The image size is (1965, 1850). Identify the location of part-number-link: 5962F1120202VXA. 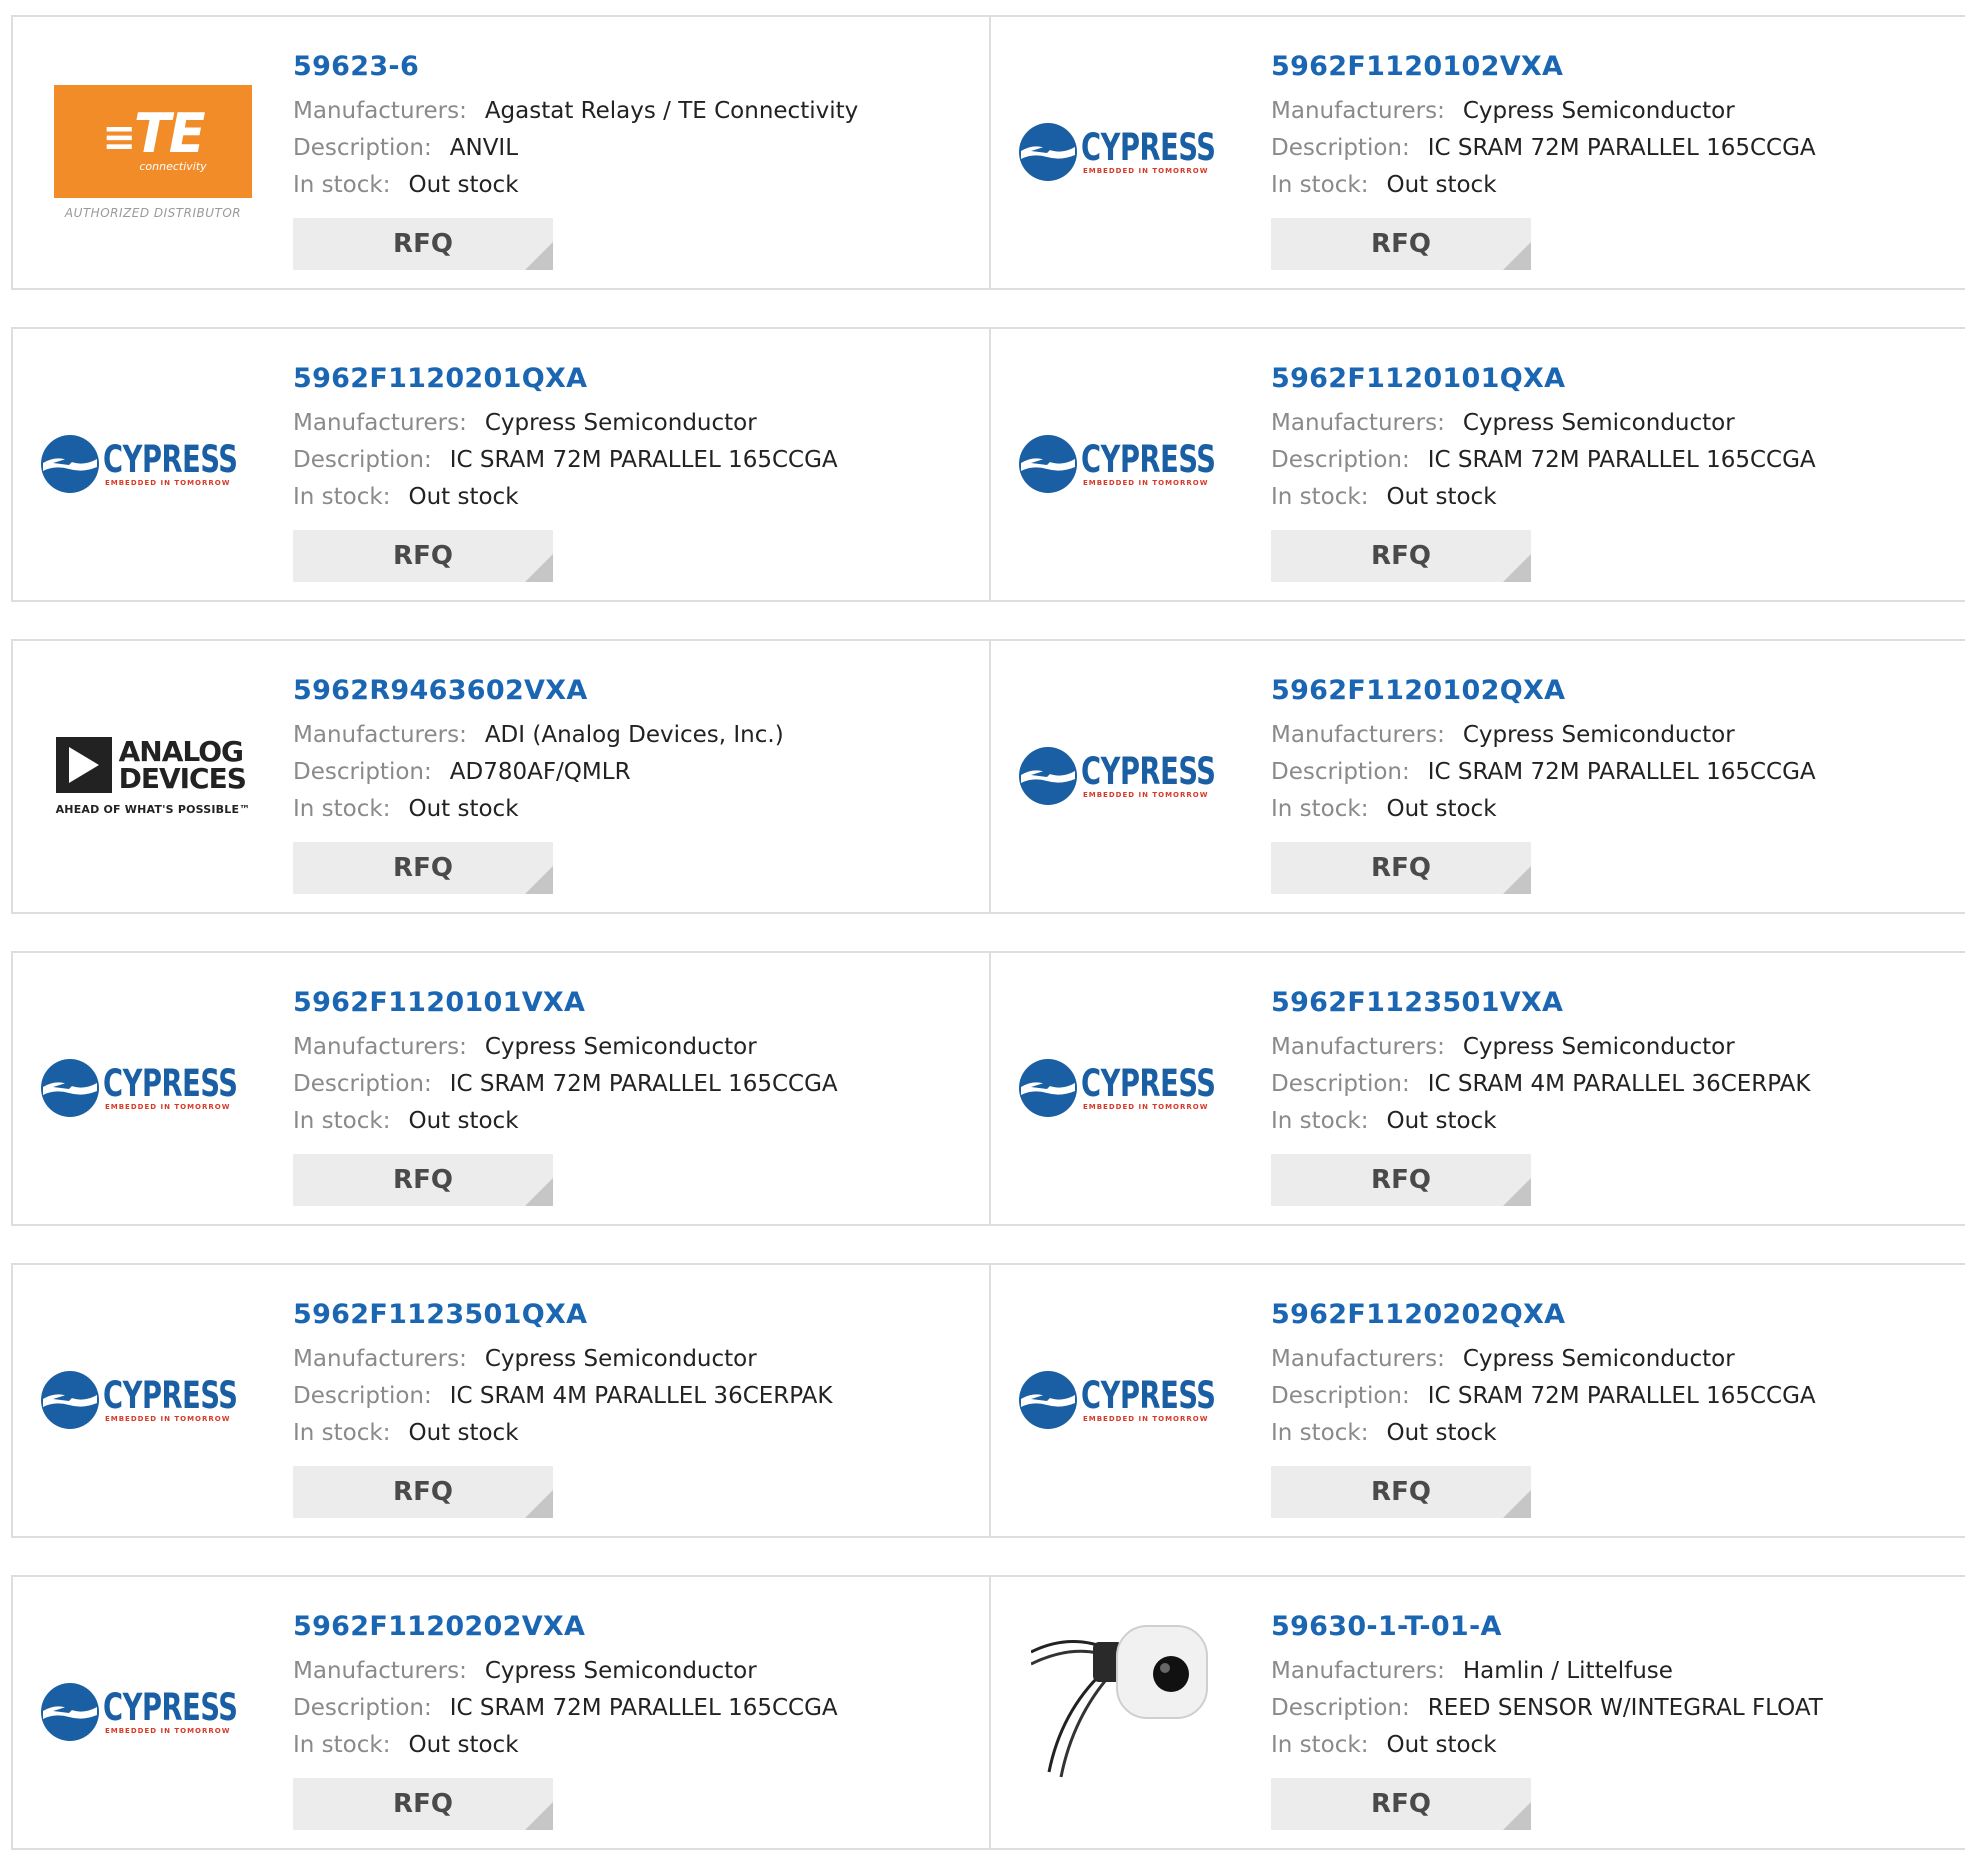
(631, 1627).